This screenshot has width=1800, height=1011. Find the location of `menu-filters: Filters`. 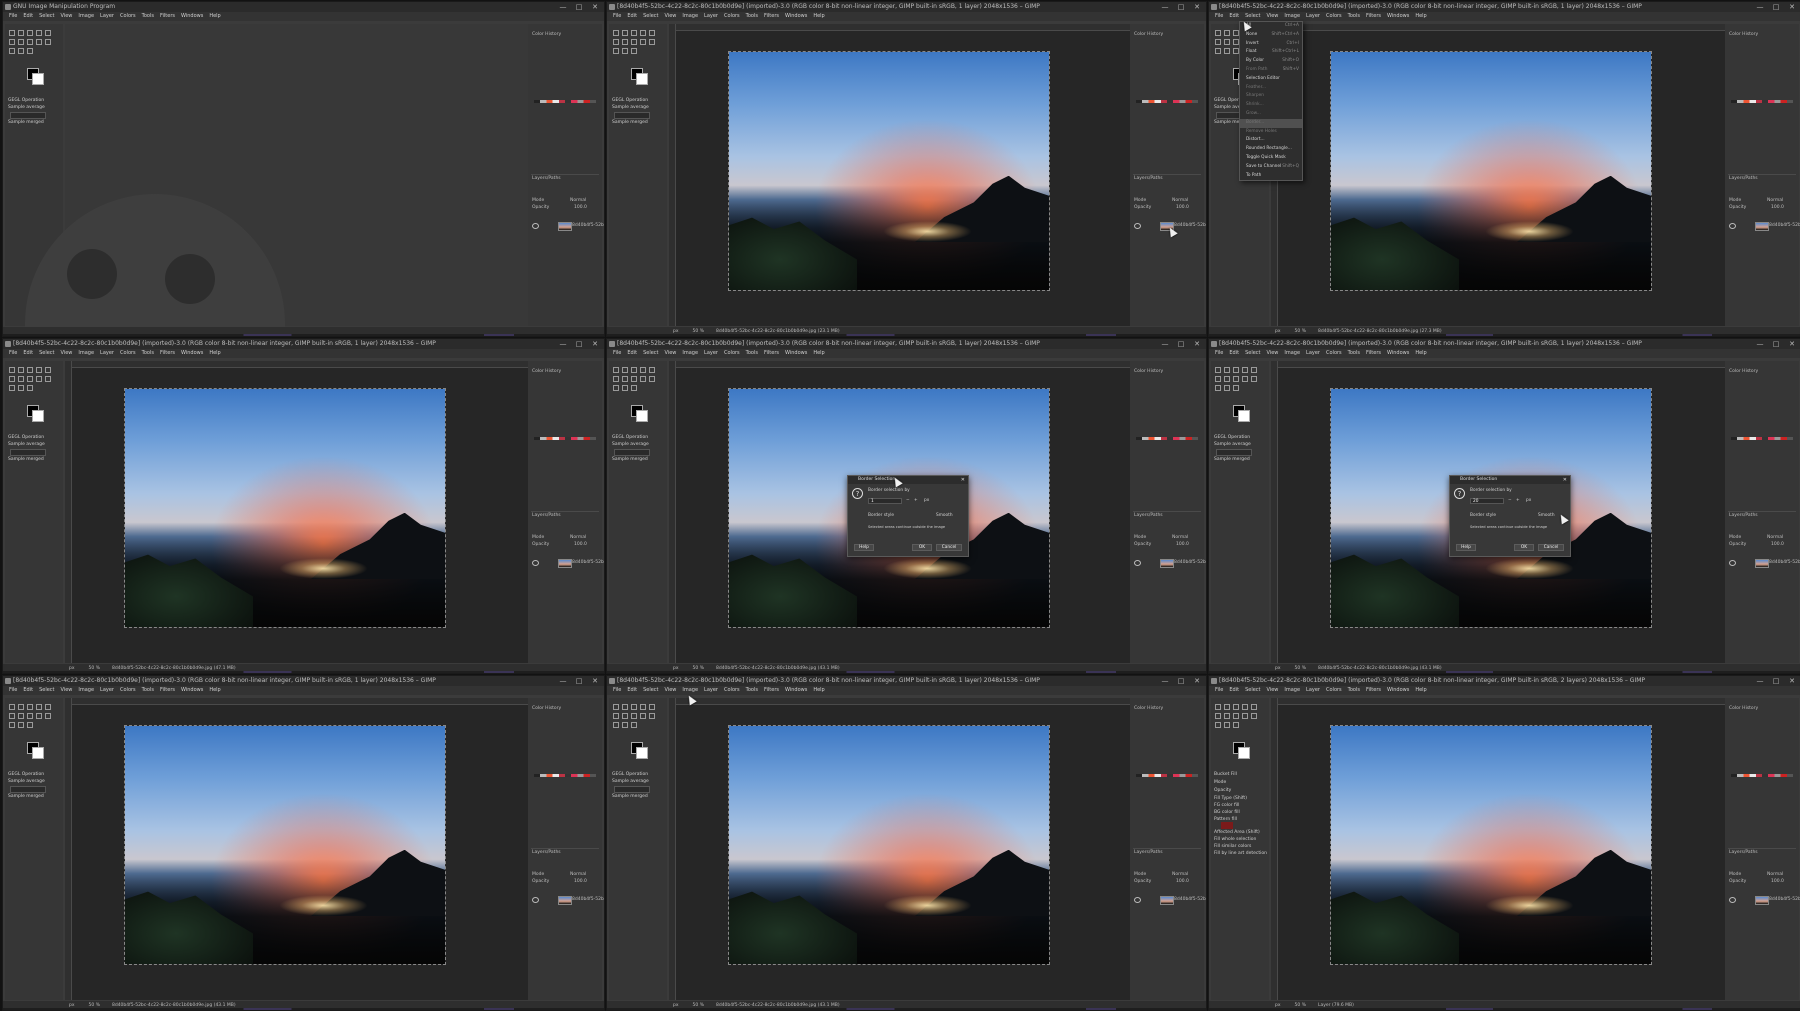

menu-filters: Filters is located at coordinates (1373, 16).